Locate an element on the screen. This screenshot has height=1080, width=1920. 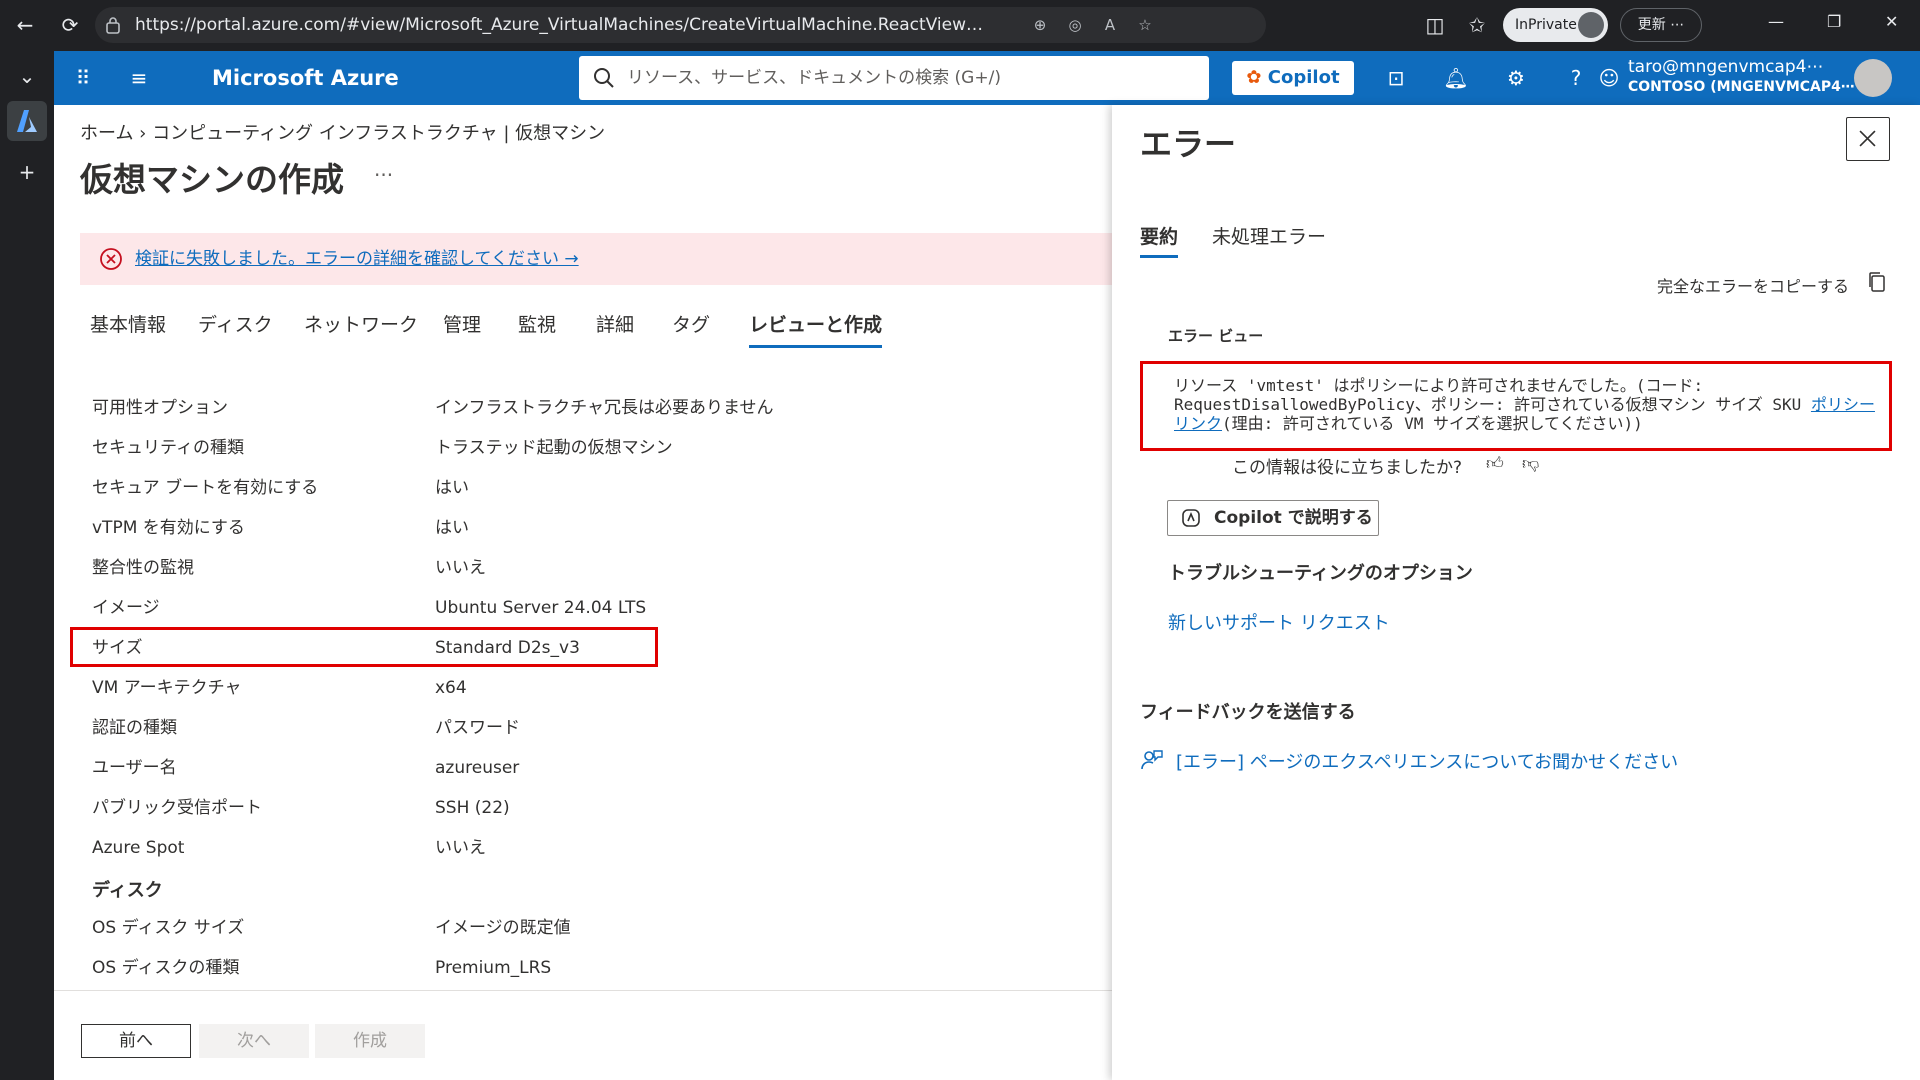
update-button: 更新 ⋯ is located at coordinates (1661, 25).